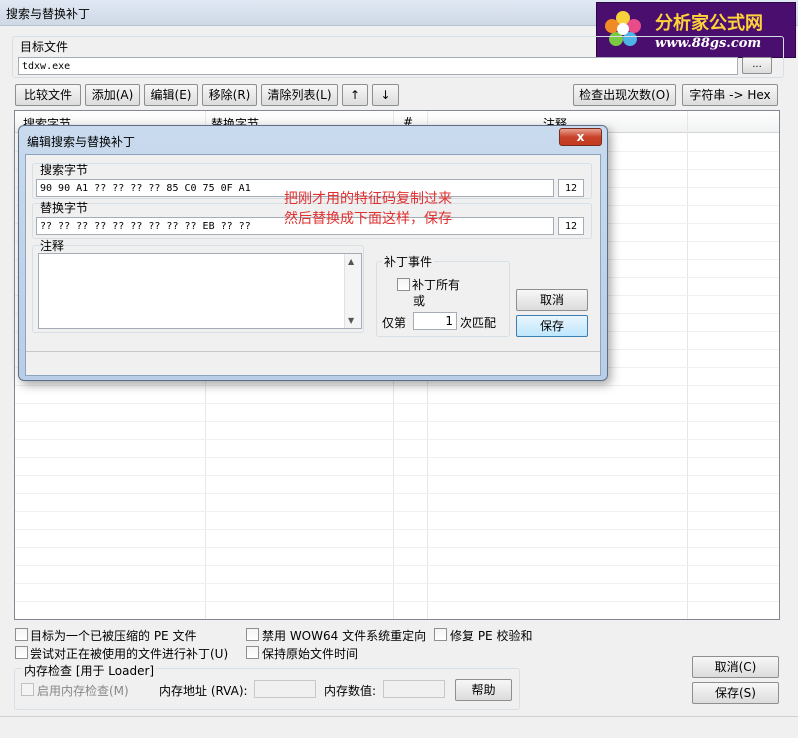 Image resolution: width=798 pixels, height=738 pixels. What do you see at coordinates (48, 14) in the screenshot?
I see `window-title: 搜索与替换补丁` at bounding box center [48, 14].